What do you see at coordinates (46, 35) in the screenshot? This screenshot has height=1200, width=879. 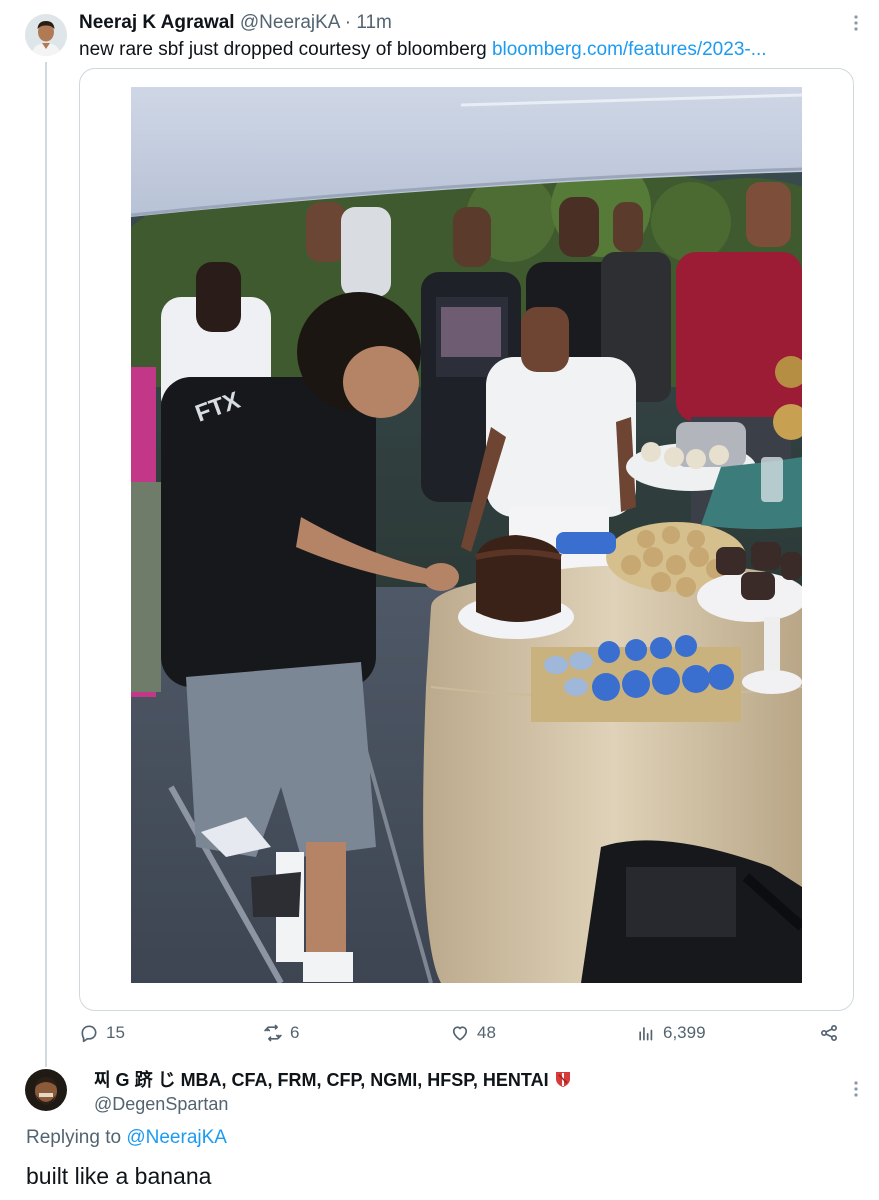 I see `author-avatar` at bounding box center [46, 35].